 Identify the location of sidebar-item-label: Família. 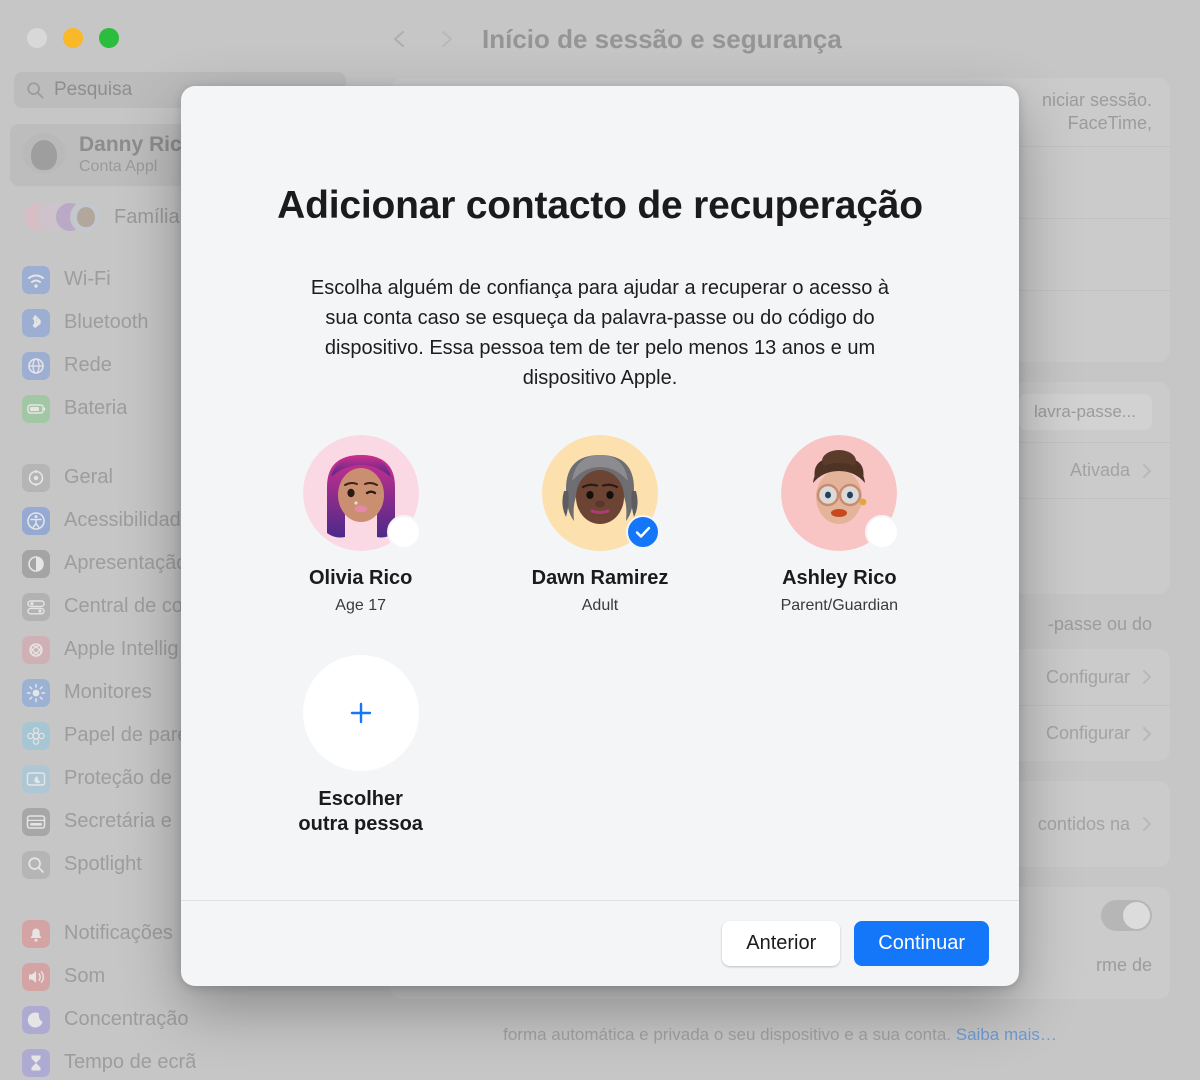
(147, 216).